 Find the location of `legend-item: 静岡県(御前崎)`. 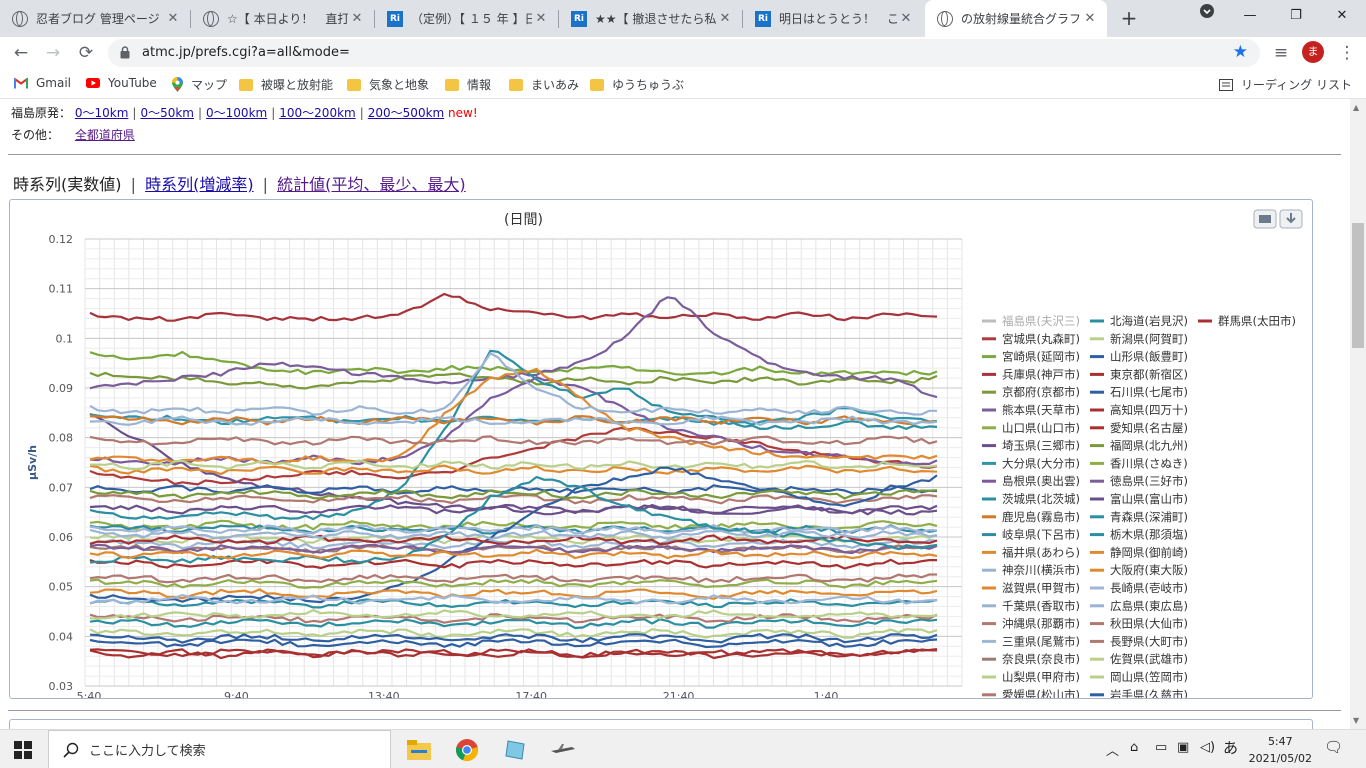

legend-item: 静岡県(御前崎) is located at coordinates (1149, 552).